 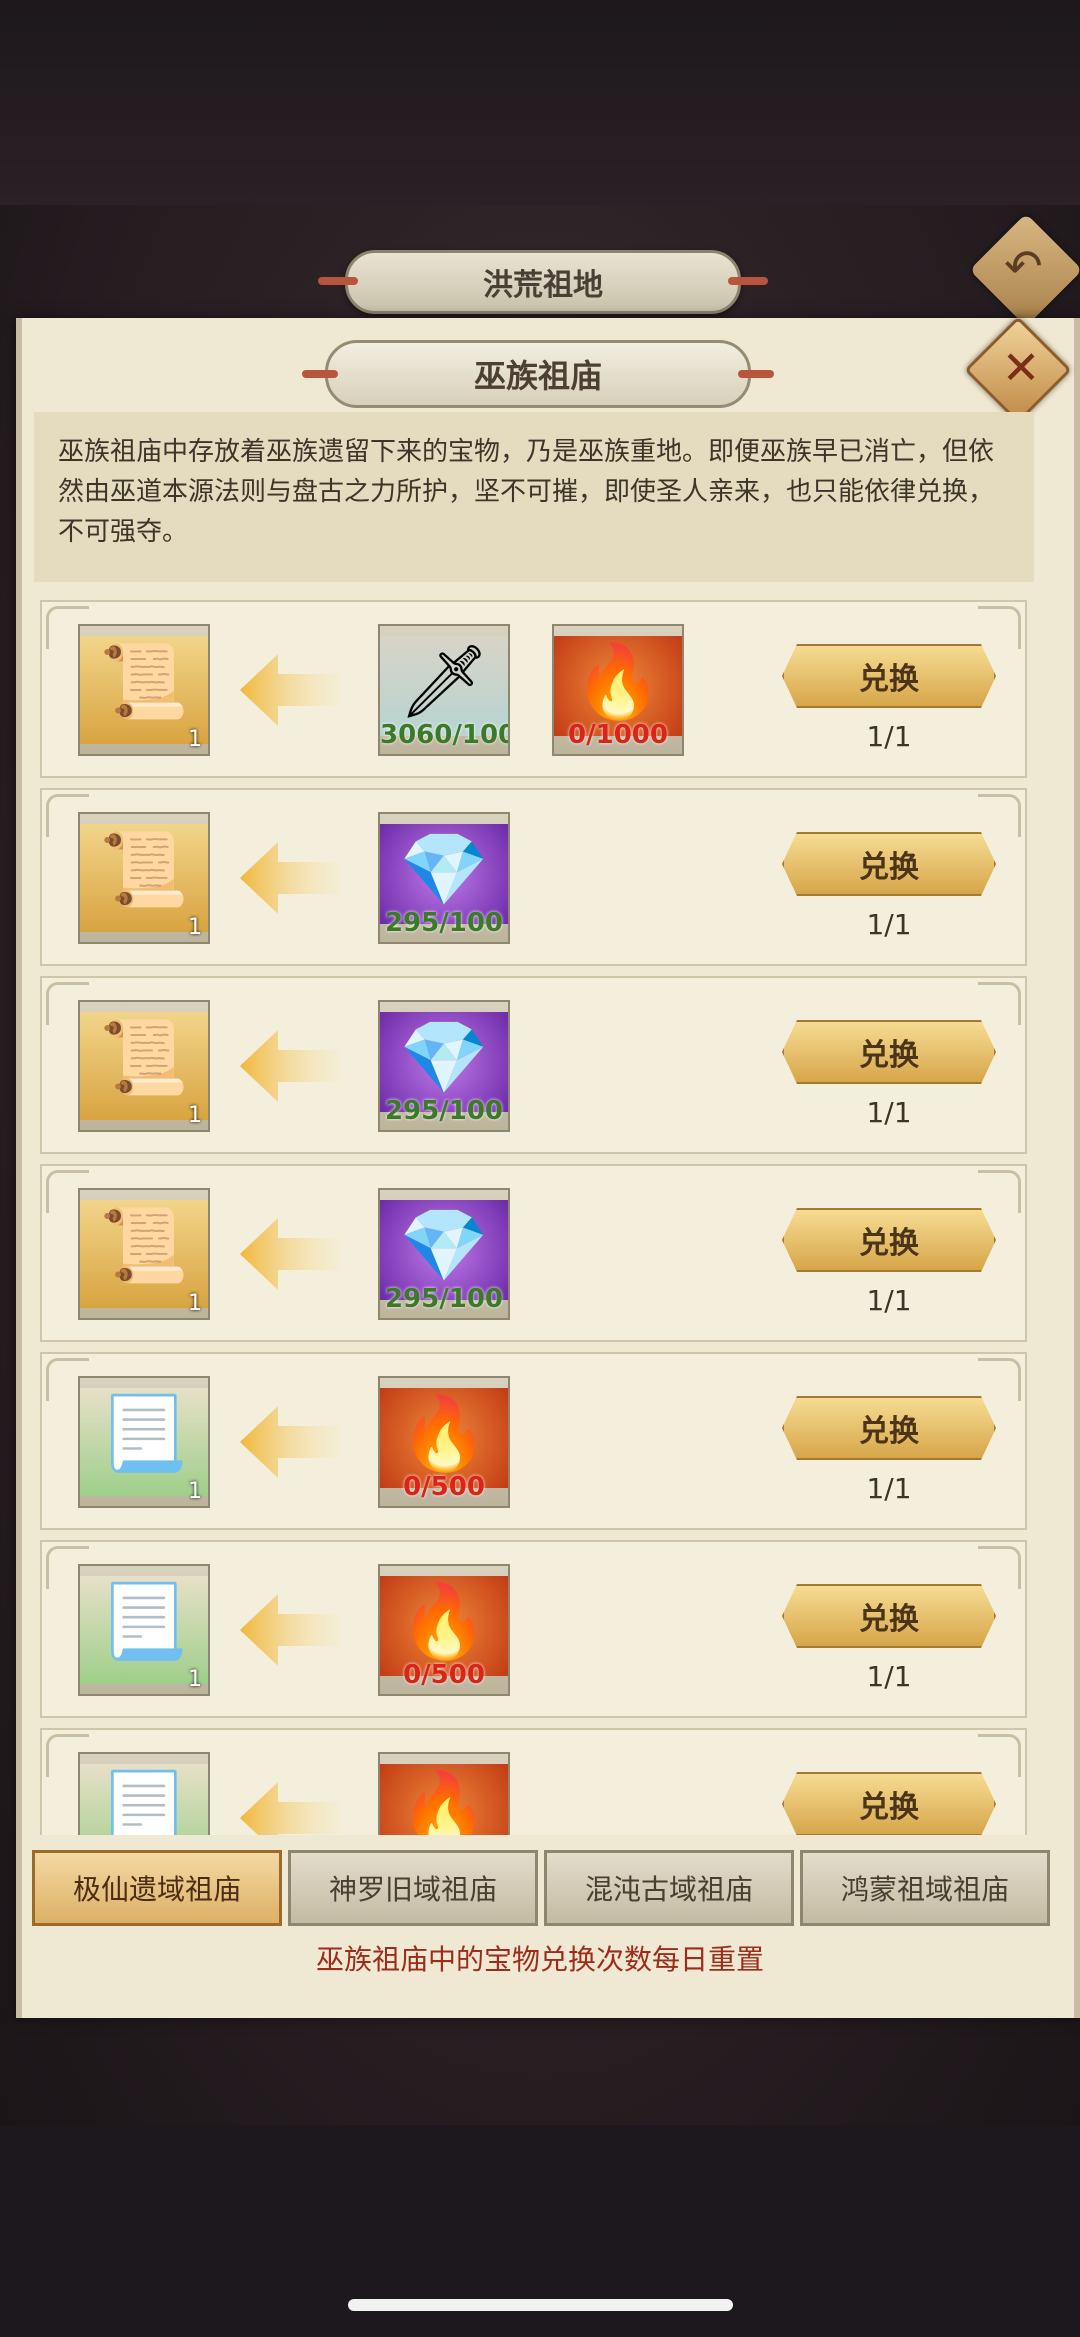 What do you see at coordinates (618, 690) in the screenshot?
I see `cost-item-slot: 🔥 0/1000` at bounding box center [618, 690].